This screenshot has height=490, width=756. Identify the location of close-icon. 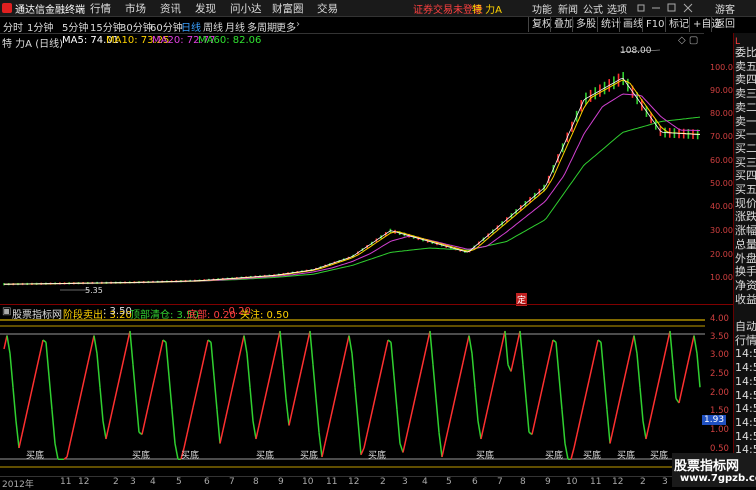
(688, 8).